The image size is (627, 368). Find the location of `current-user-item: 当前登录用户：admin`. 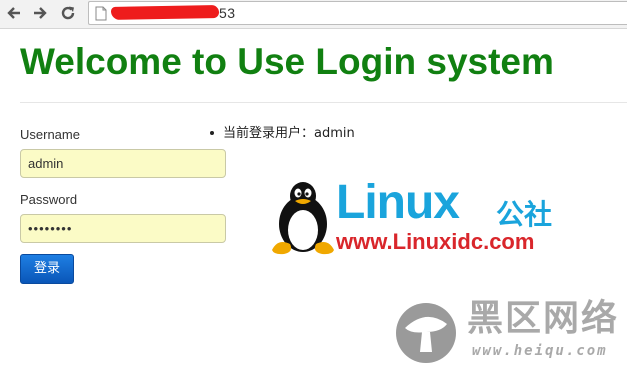

current-user-item: 当前登录用户：admin is located at coordinates (282, 134).